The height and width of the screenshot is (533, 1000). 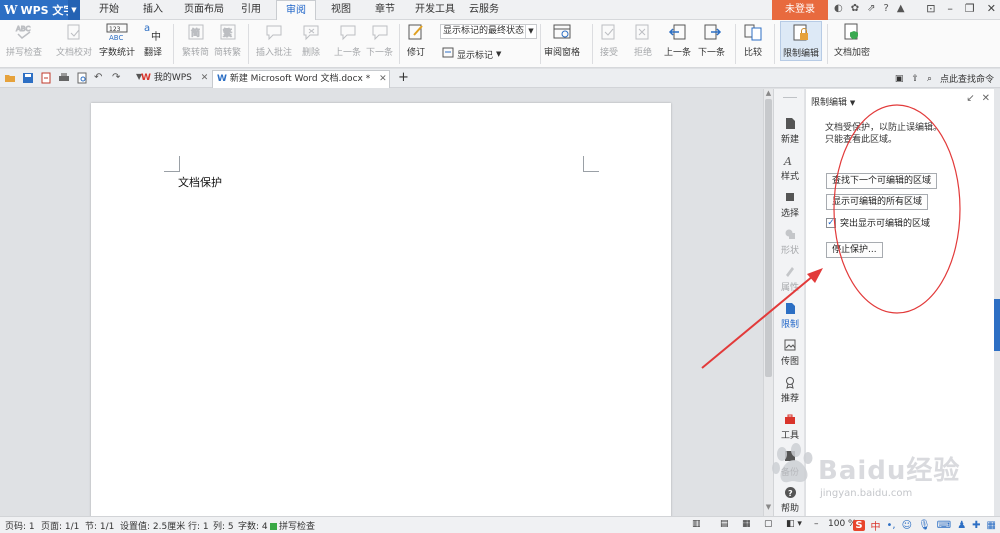 I want to click on sidebar-item-recommend: 推荐, so click(x=790, y=389).